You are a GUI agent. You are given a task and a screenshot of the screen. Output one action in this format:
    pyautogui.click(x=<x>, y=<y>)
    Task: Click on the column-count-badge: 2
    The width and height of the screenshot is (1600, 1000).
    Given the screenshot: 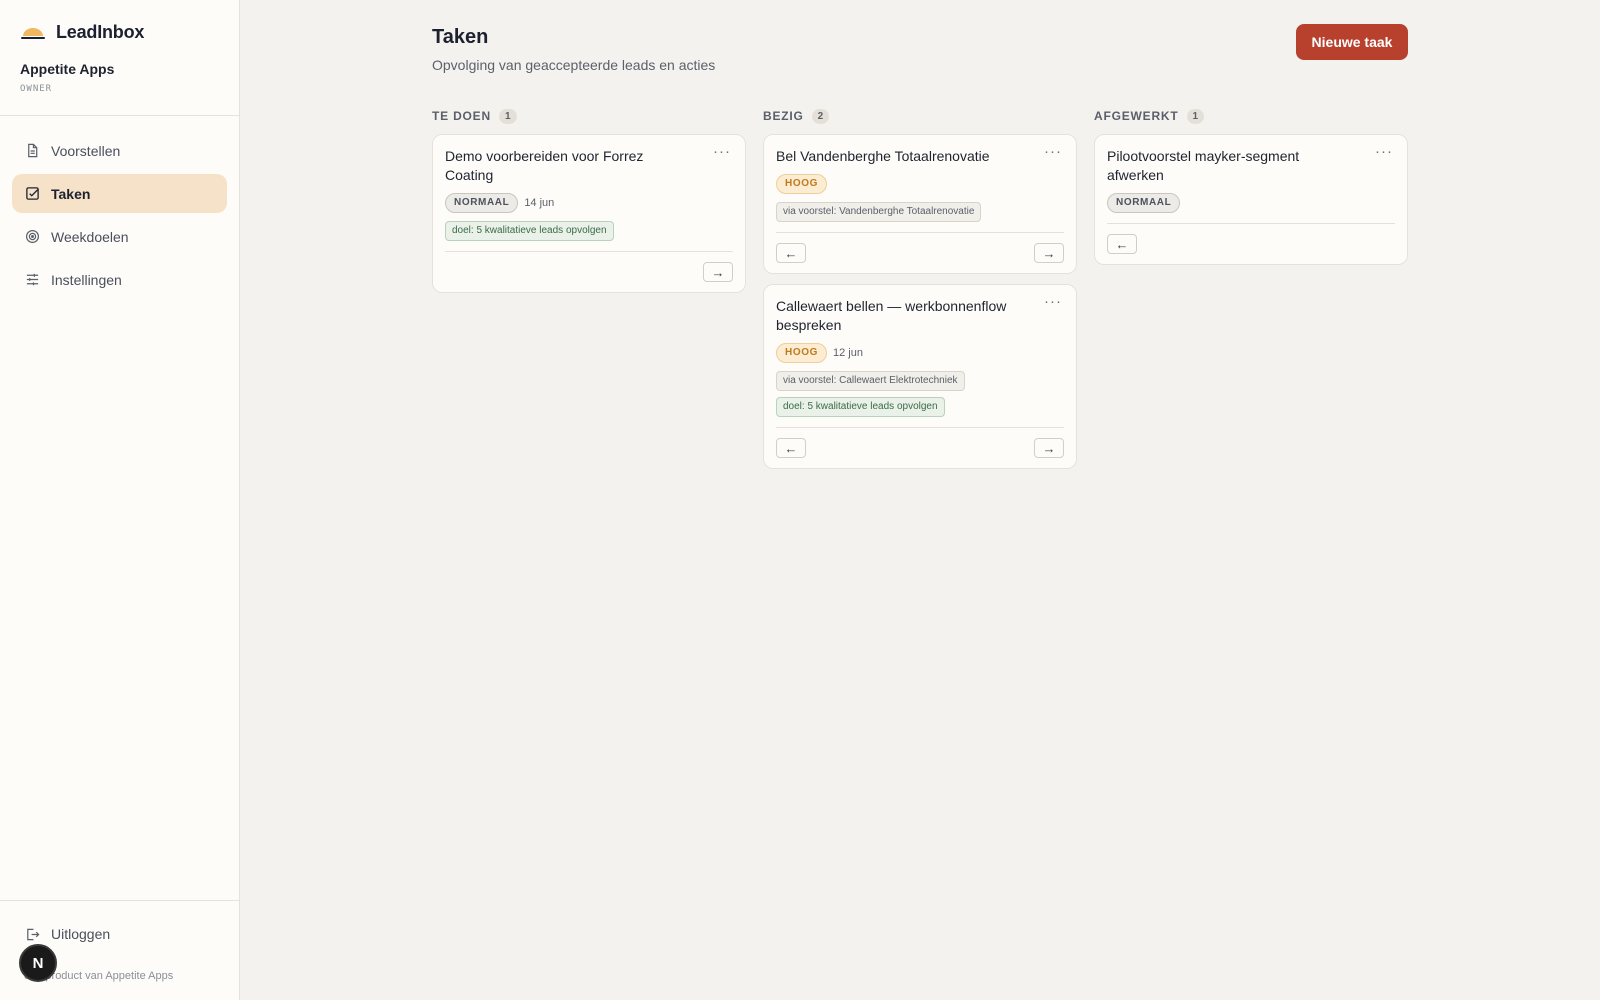 What is the action you would take?
    pyautogui.click(x=820, y=116)
    